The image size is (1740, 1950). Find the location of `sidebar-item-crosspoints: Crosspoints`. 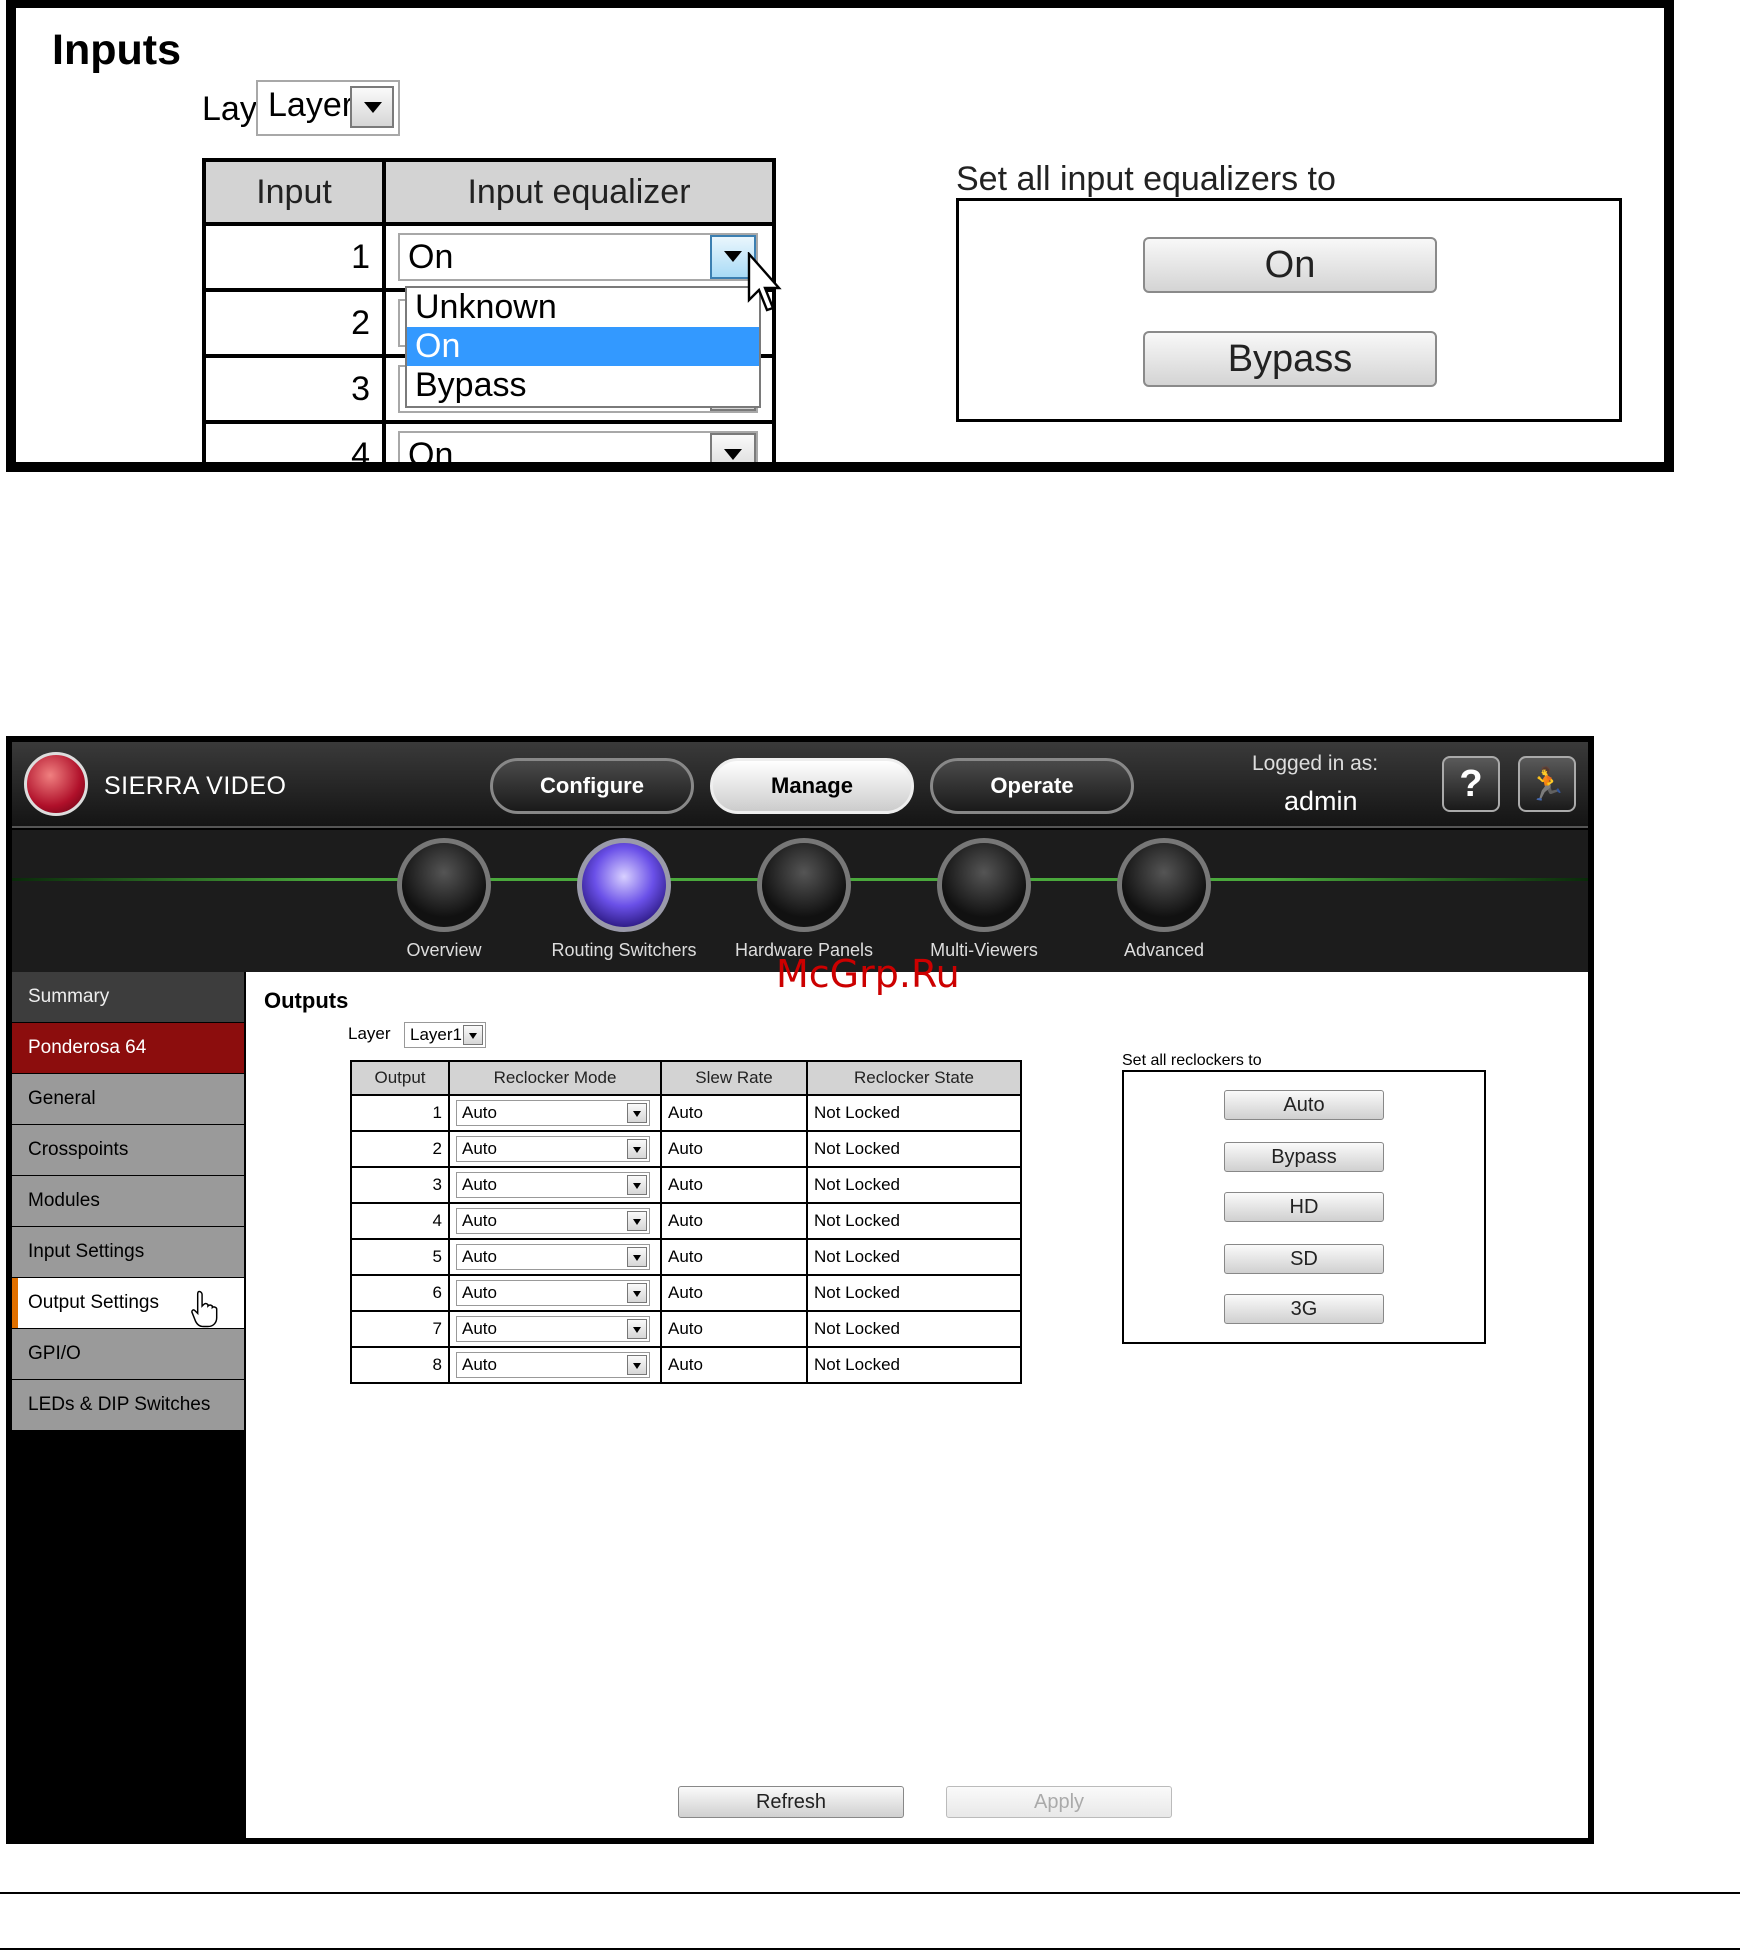

sidebar-item-crosspoints: Crosspoints is located at coordinates (128, 1150).